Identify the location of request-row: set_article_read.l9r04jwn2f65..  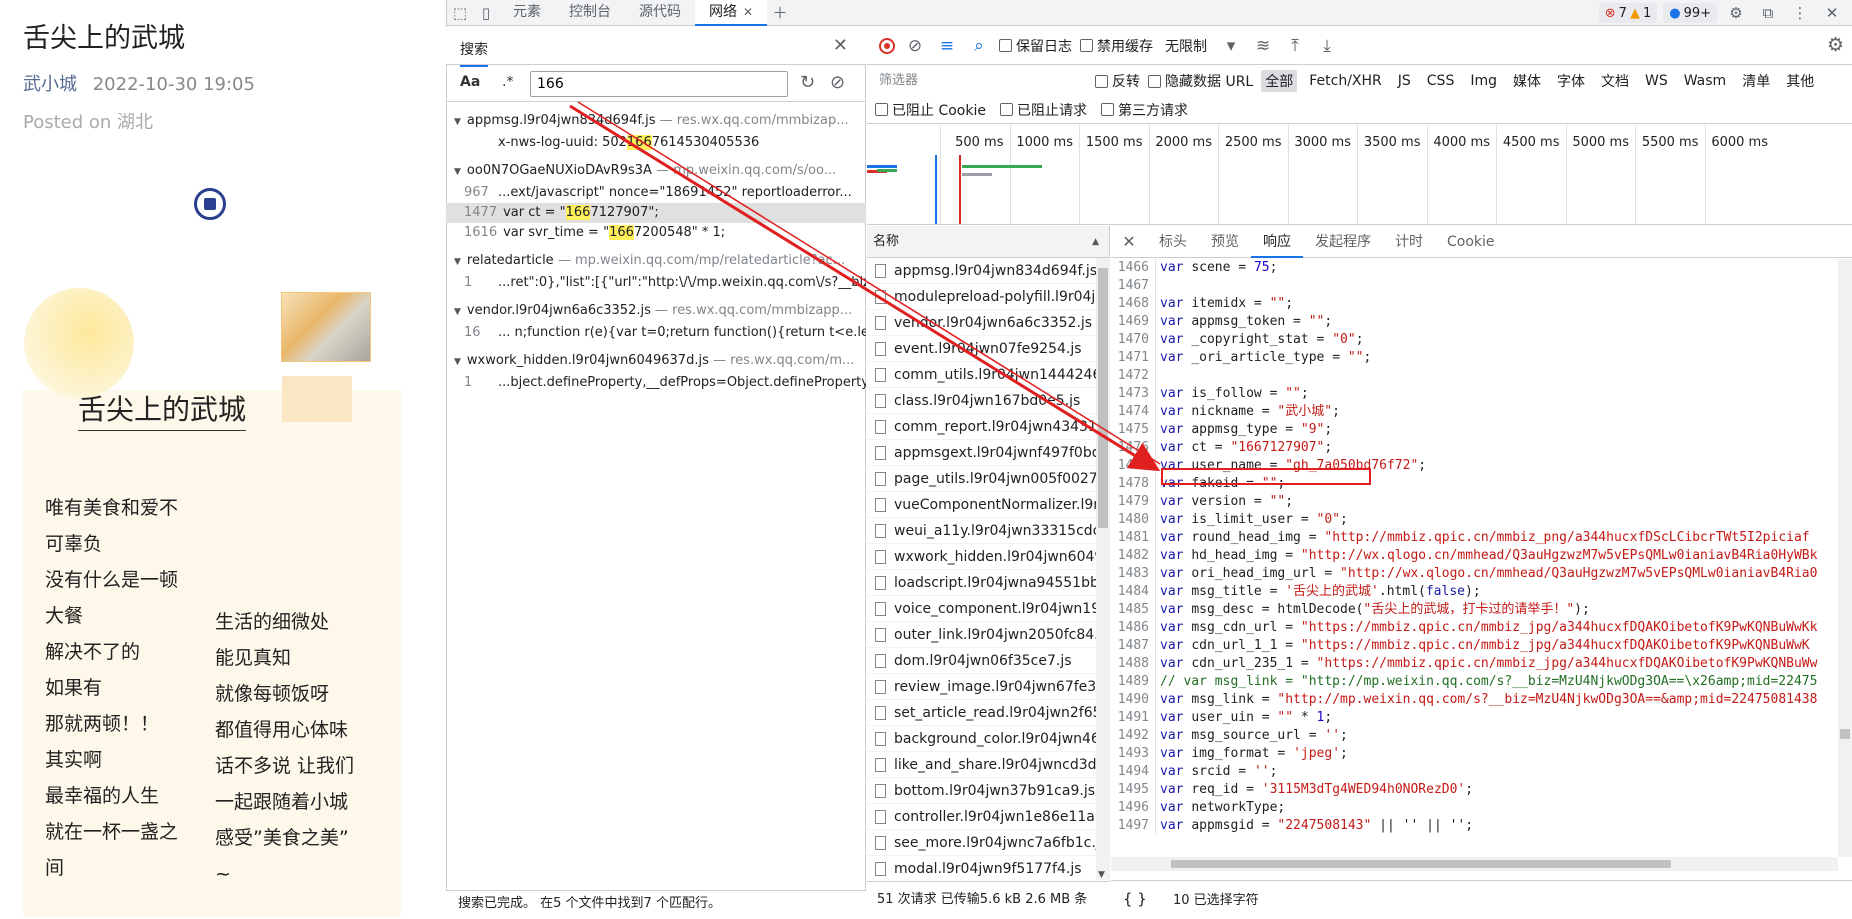
(981, 713).